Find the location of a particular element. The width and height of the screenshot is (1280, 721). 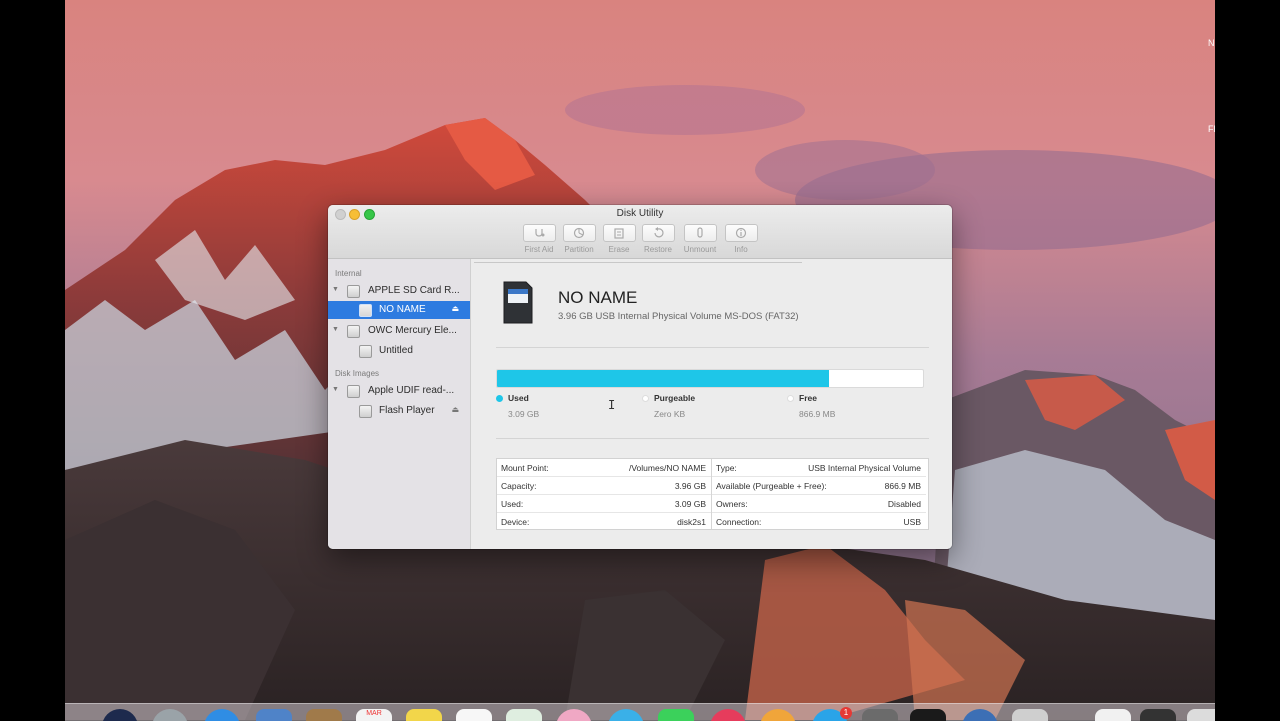

info-value: Disabled is located at coordinates (904, 504).